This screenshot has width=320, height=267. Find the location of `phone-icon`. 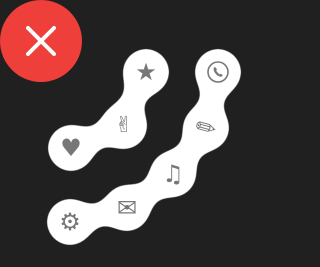

phone-icon is located at coordinates (218, 72).